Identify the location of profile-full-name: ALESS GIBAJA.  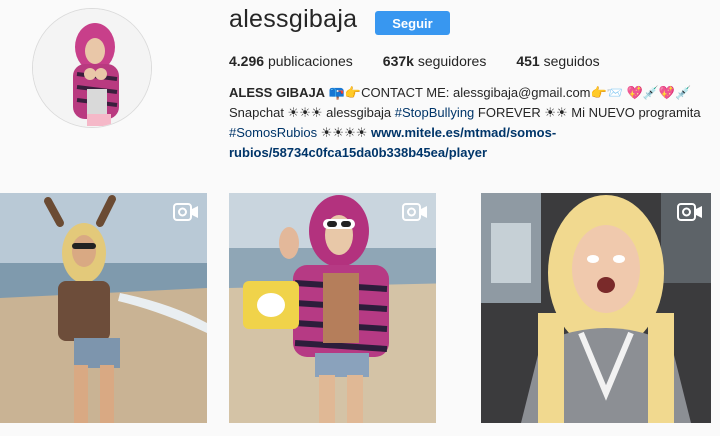
(277, 92).